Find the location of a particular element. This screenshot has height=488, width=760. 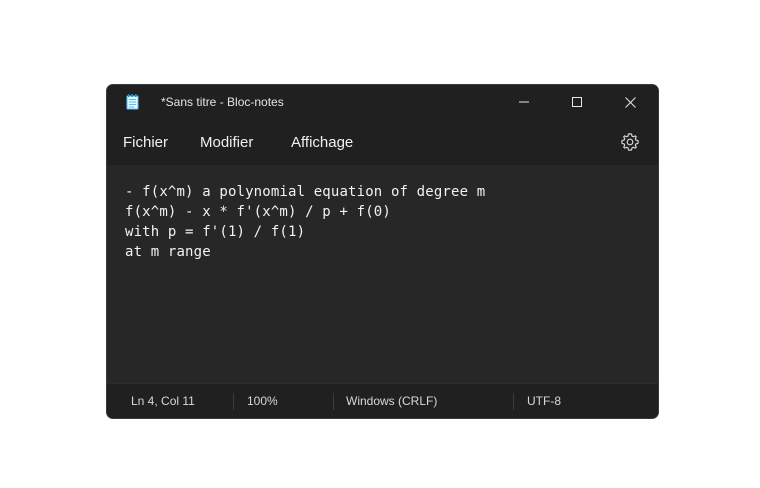

line-ending: Windows (CRLF) is located at coordinates (391, 401).